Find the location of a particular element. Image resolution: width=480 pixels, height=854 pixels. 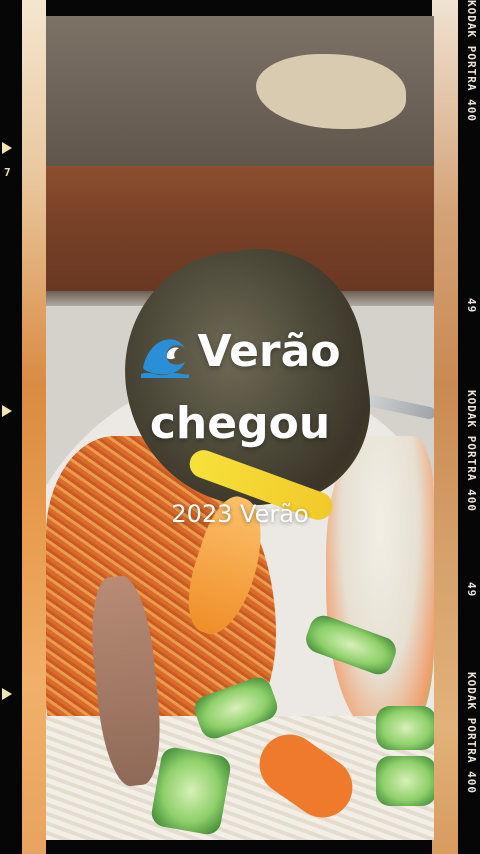

title-line-1: Verão is located at coordinates (240, 353).